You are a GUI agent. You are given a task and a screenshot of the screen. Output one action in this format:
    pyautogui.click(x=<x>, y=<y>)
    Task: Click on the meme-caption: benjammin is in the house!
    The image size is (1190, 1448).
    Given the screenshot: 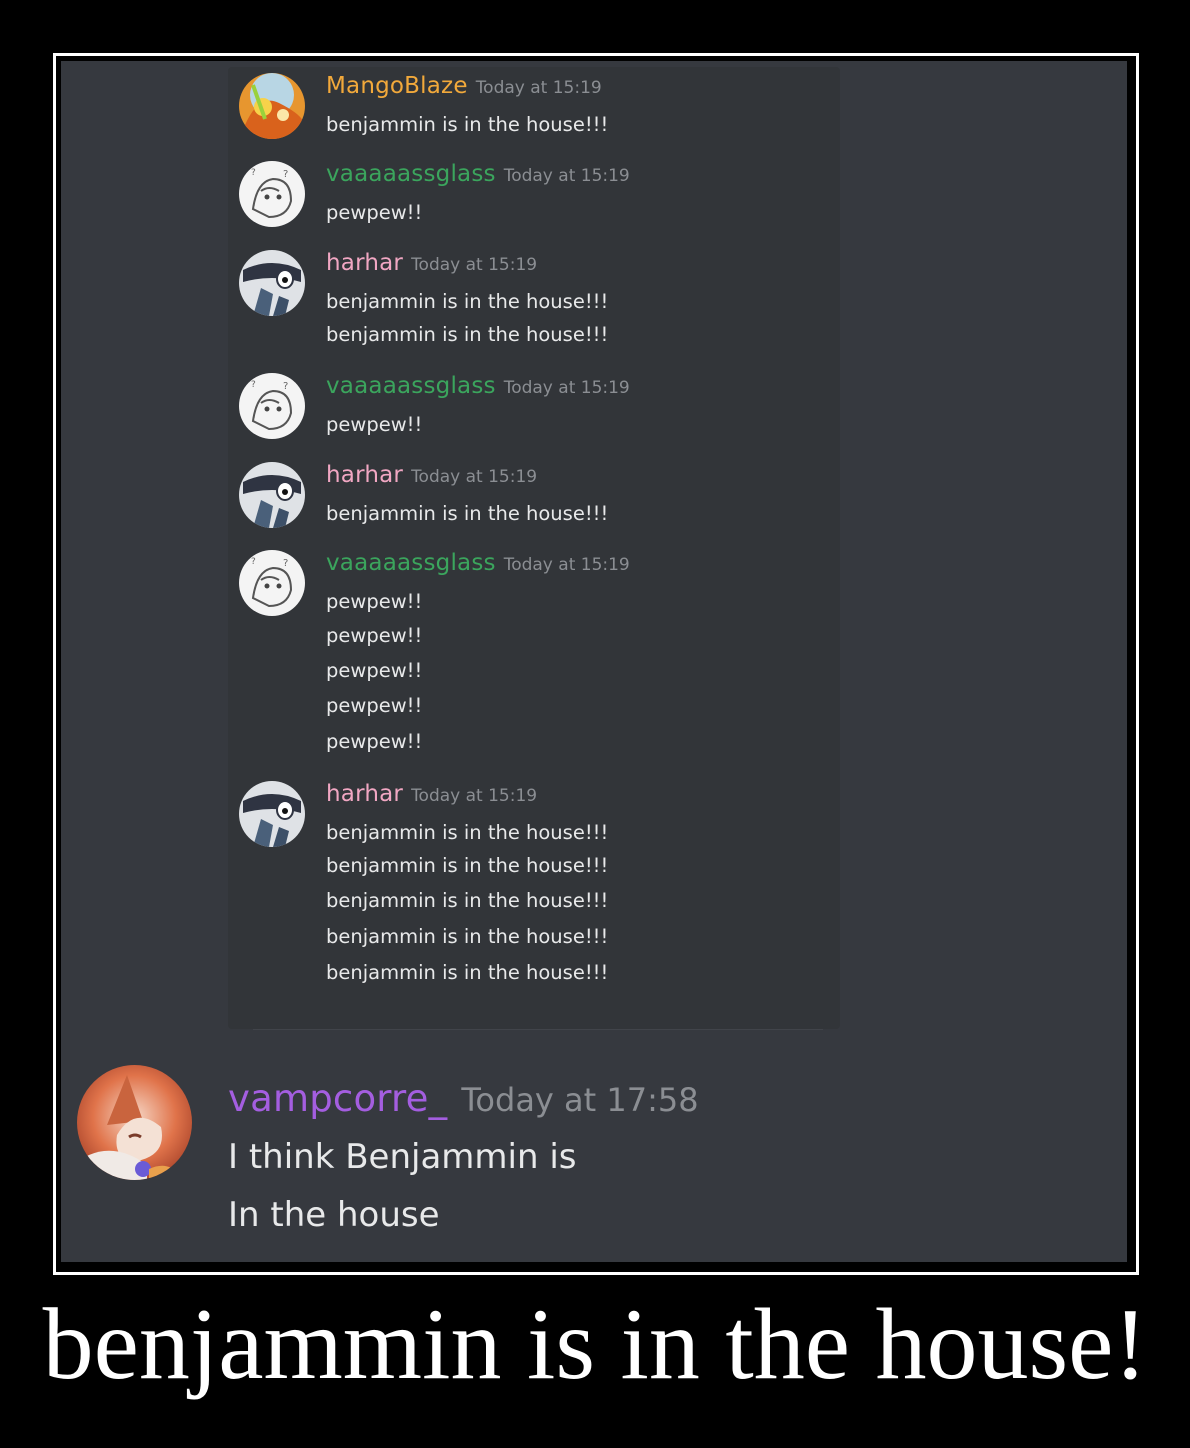 What is the action you would take?
    pyautogui.click(x=595, y=1344)
    